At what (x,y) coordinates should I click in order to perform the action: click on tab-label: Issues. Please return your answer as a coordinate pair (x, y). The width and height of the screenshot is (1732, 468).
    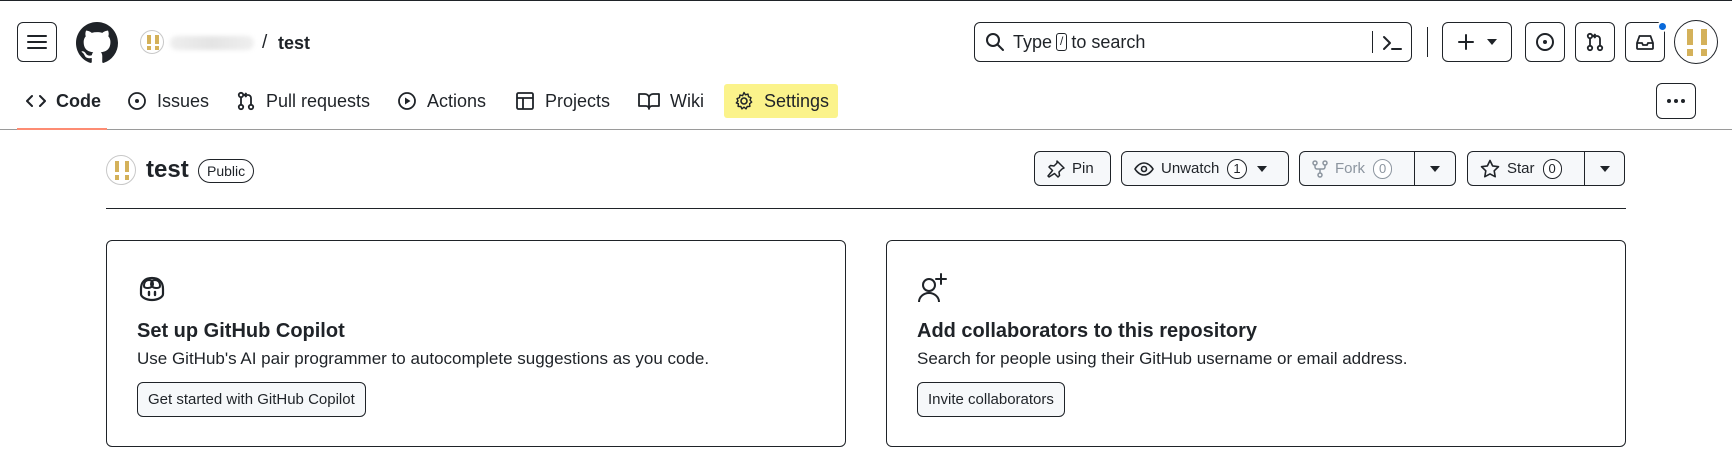
    Looking at the image, I should click on (183, 100).